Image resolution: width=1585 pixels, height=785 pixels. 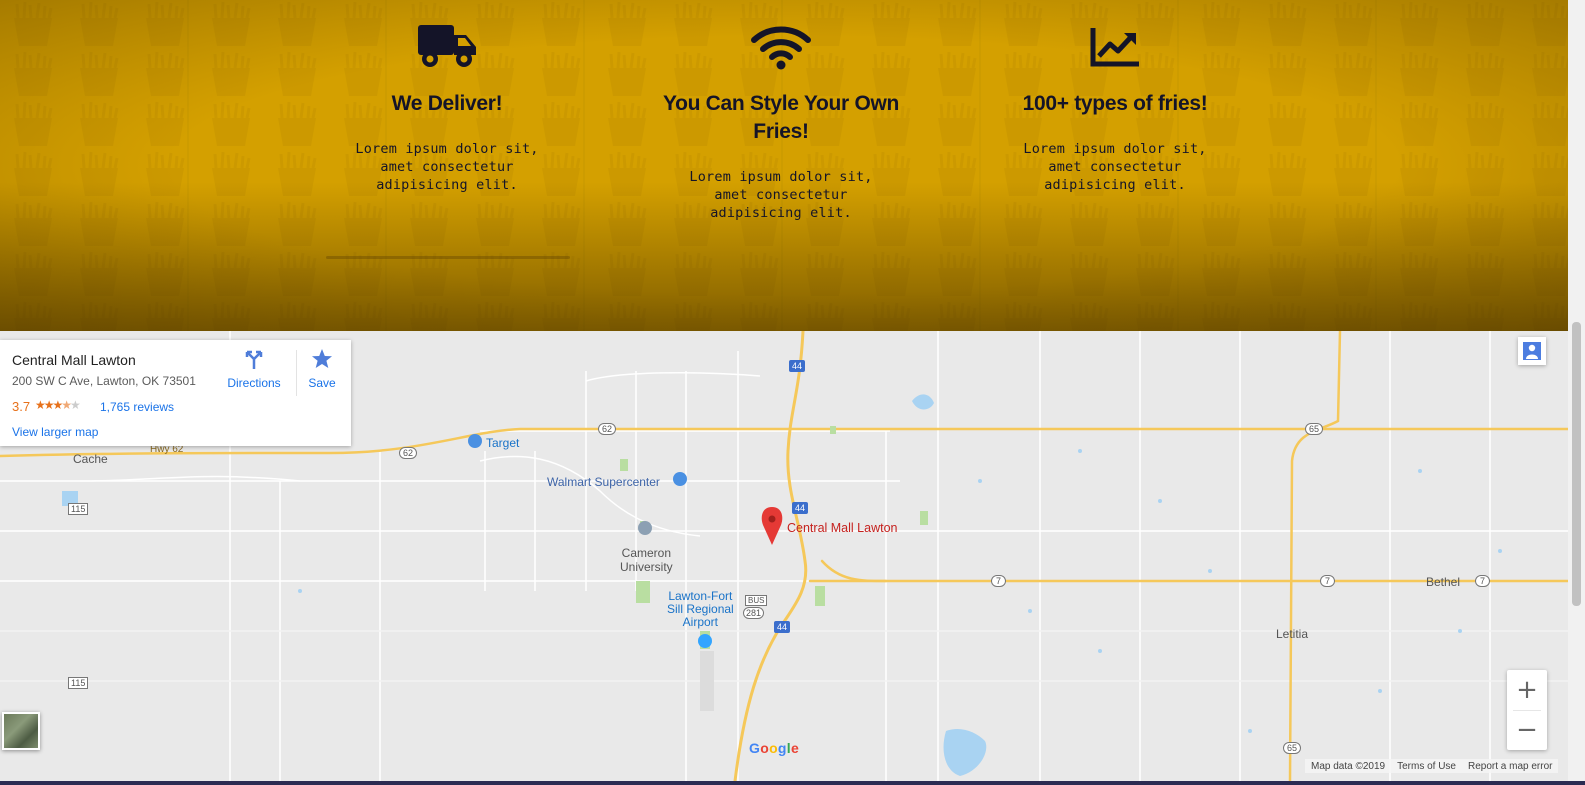 I want to click on feature-title: You Can Style Your Own Fries!, so click(x=781, y=117).